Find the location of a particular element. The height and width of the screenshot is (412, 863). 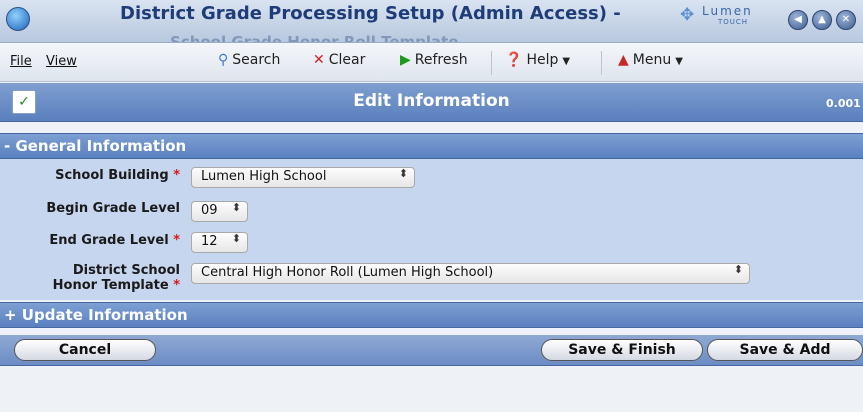

action-button-bar: Cancel Save & Finish Save & Add is located at coordinates (431, 350).